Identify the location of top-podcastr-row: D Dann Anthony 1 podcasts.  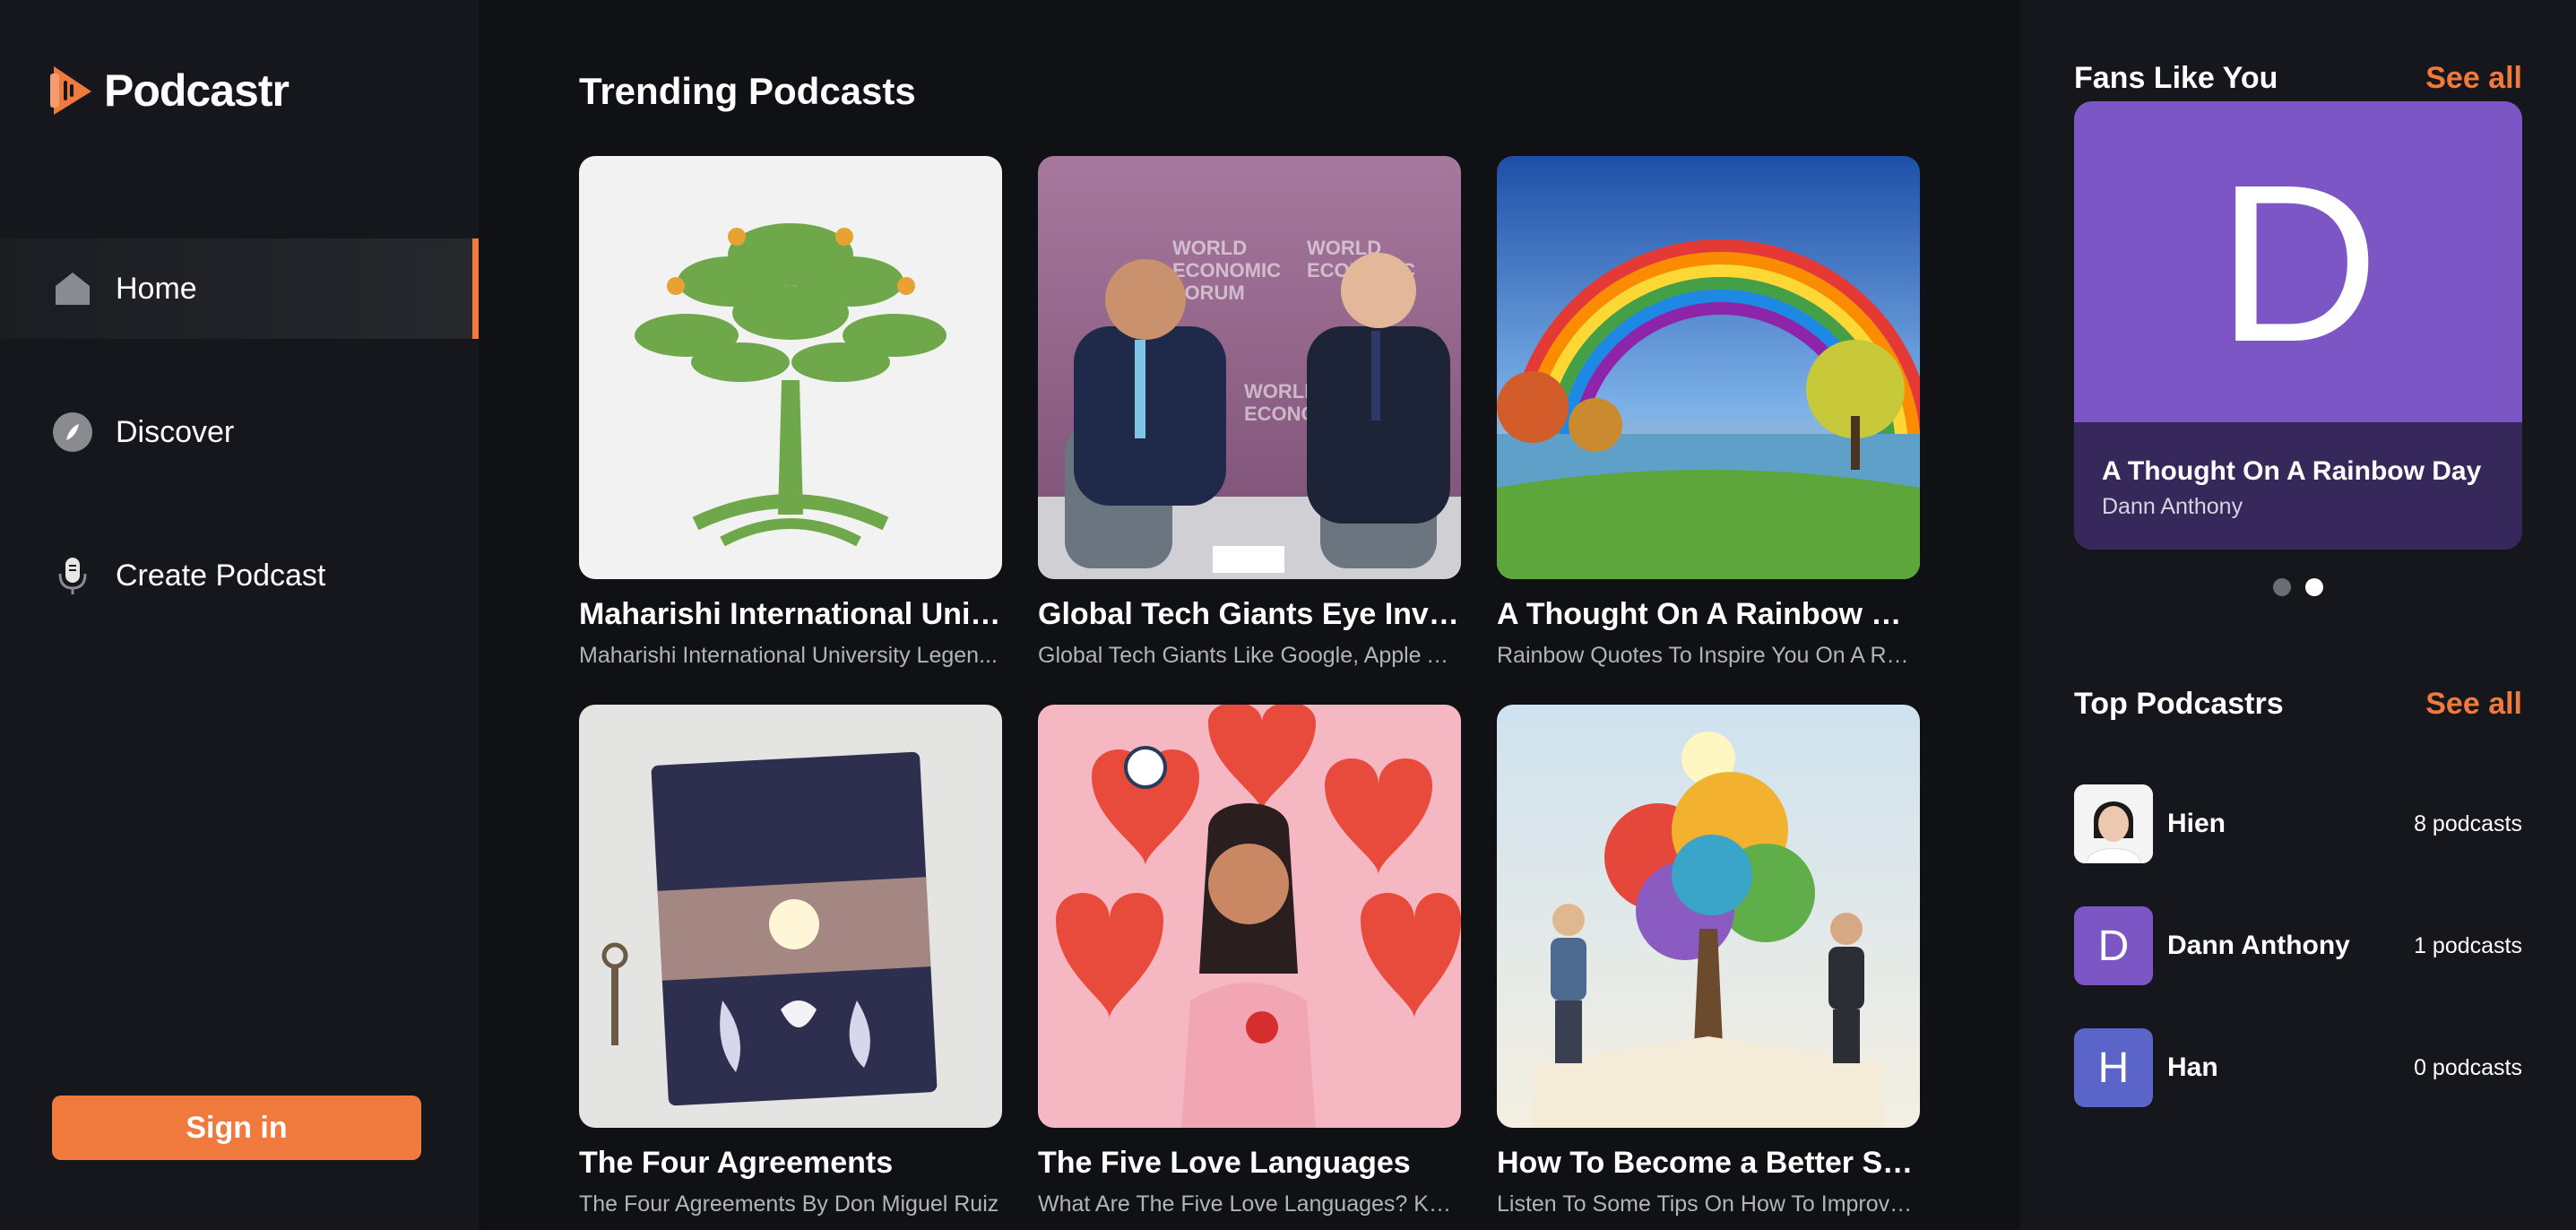
(2298, 945).